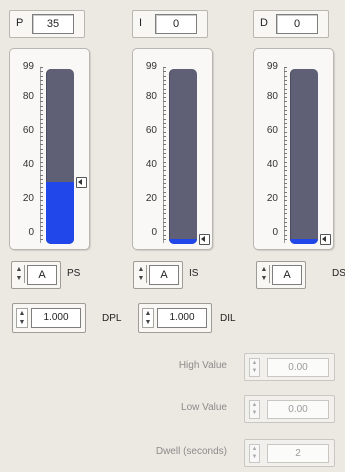 This screenshot has width=345, height=472. What do you see at coordinates (287, 275) in the screenshot?
I see `ds-value: A` at bounding box center [287, 275].